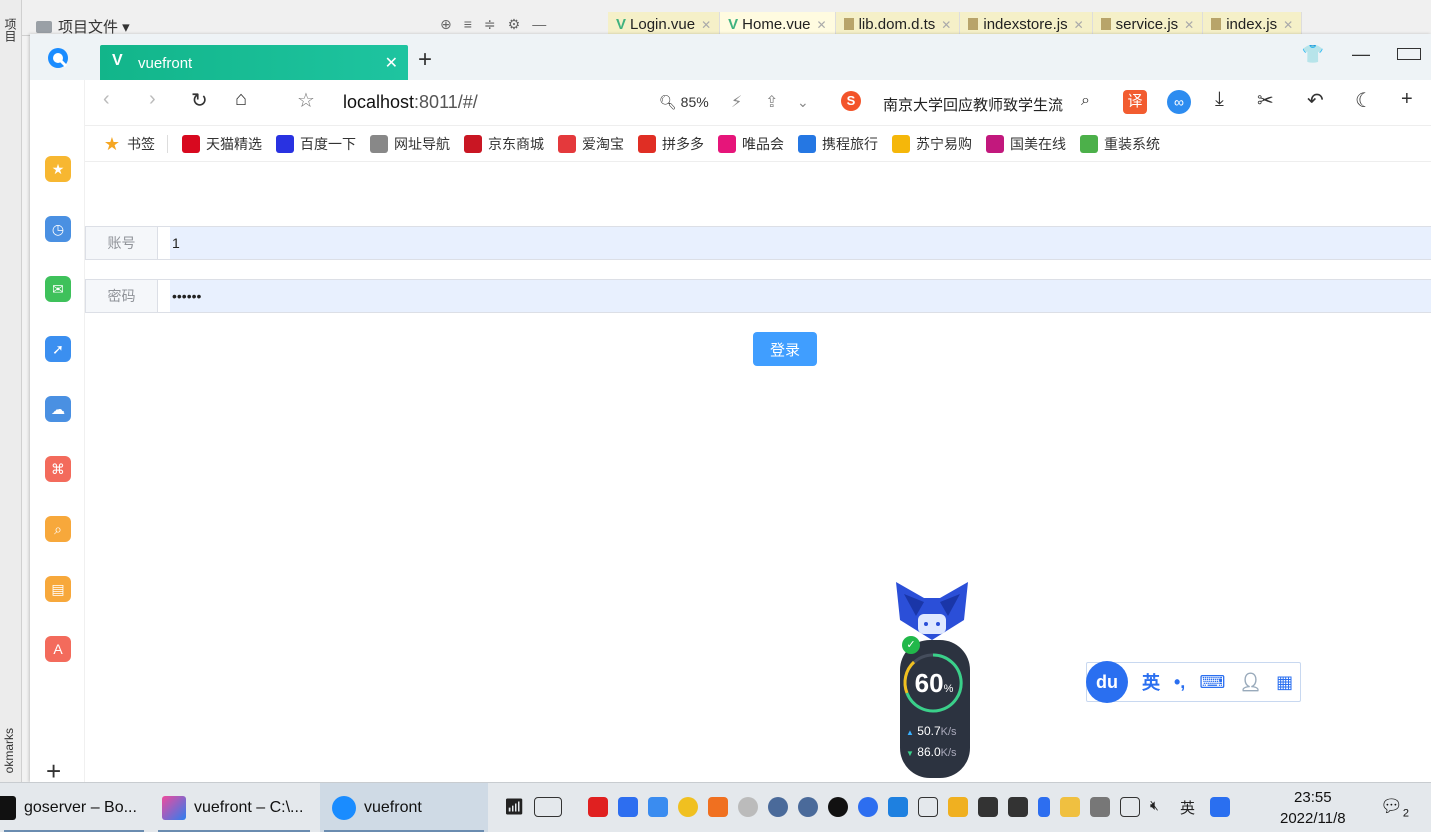 The image size is (1431, 832). Describe the element at coordinates (254, 62) in the screenshot. I see `browser-tab-vuefront: V vuefront ✕` at that location.